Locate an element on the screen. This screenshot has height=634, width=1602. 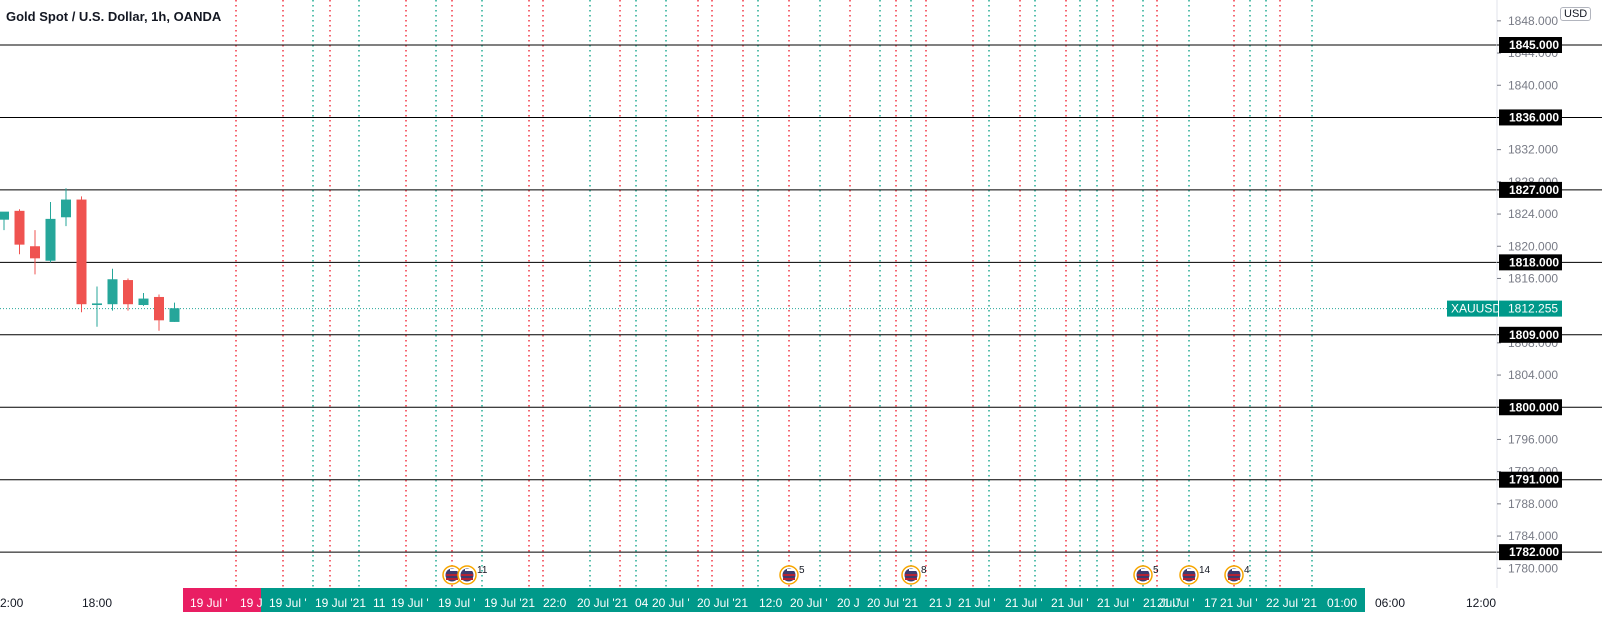
time-band-label: 19 Jul '21 is located at coordinates (340, 603).